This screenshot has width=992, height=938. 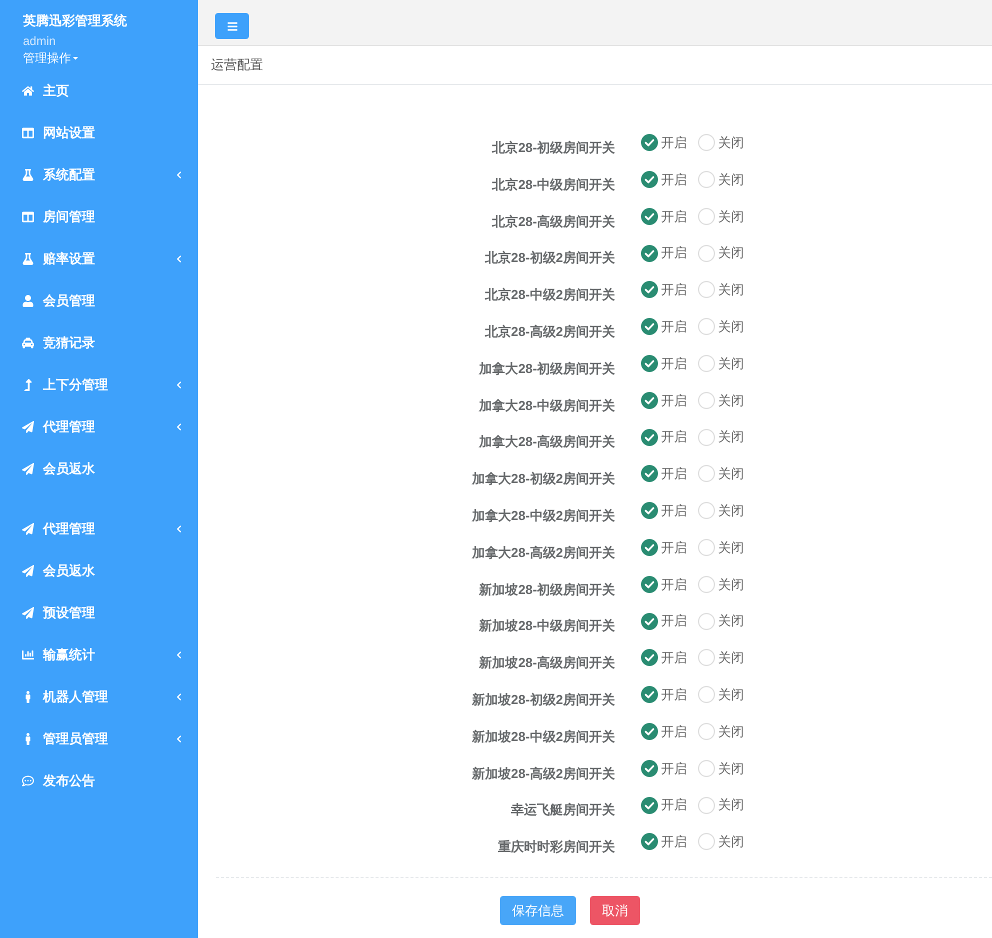 What do you see at coordinates (39, 41) in the screenshot?
I see `user-name: admin` at bounding box center [39, 41].